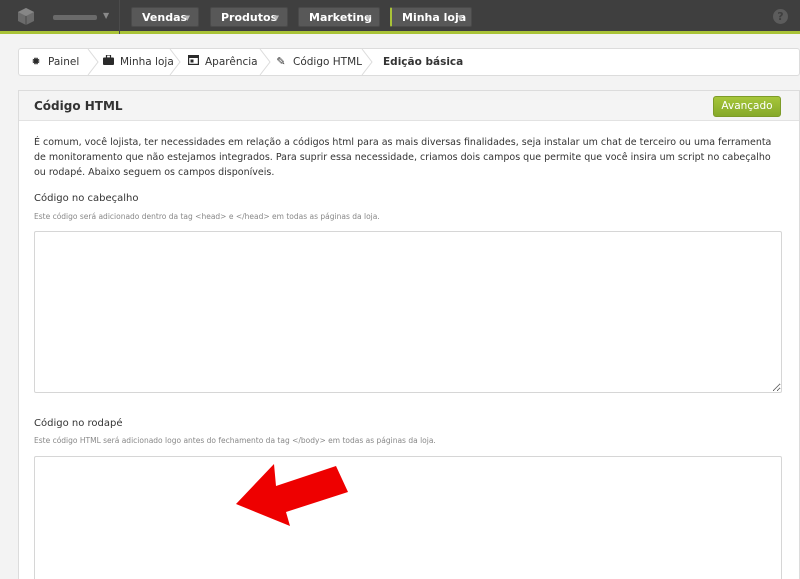  Describe the element at coordinates (780, 16) in the screenshot. I see `help-icon: ?` at that location.